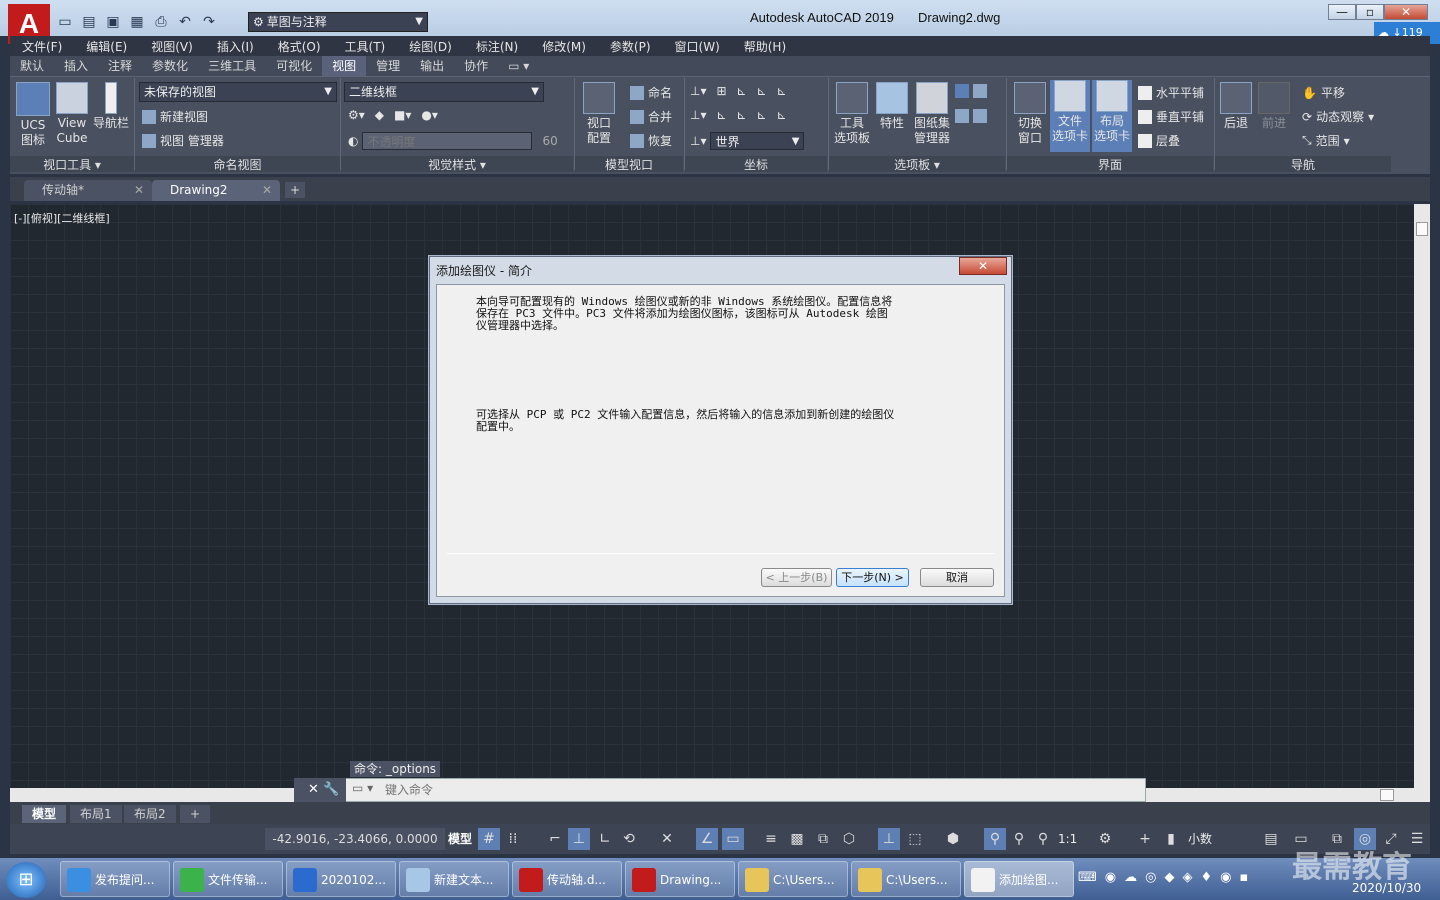 This screenshot has height=900, width=1440. What do you see at coordinates (1370, 12) in the screenshot?
I see `maximize-button: ▫` at bounding box center [1370, 12].